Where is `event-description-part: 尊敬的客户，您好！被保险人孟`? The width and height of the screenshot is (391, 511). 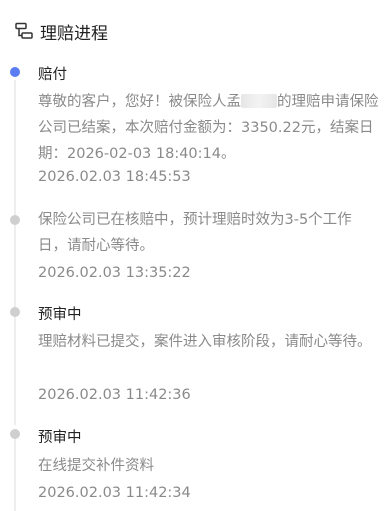
event-description-part: 尊敬的客户，您好！被保险人孟 is located at coordinates (139, 102).